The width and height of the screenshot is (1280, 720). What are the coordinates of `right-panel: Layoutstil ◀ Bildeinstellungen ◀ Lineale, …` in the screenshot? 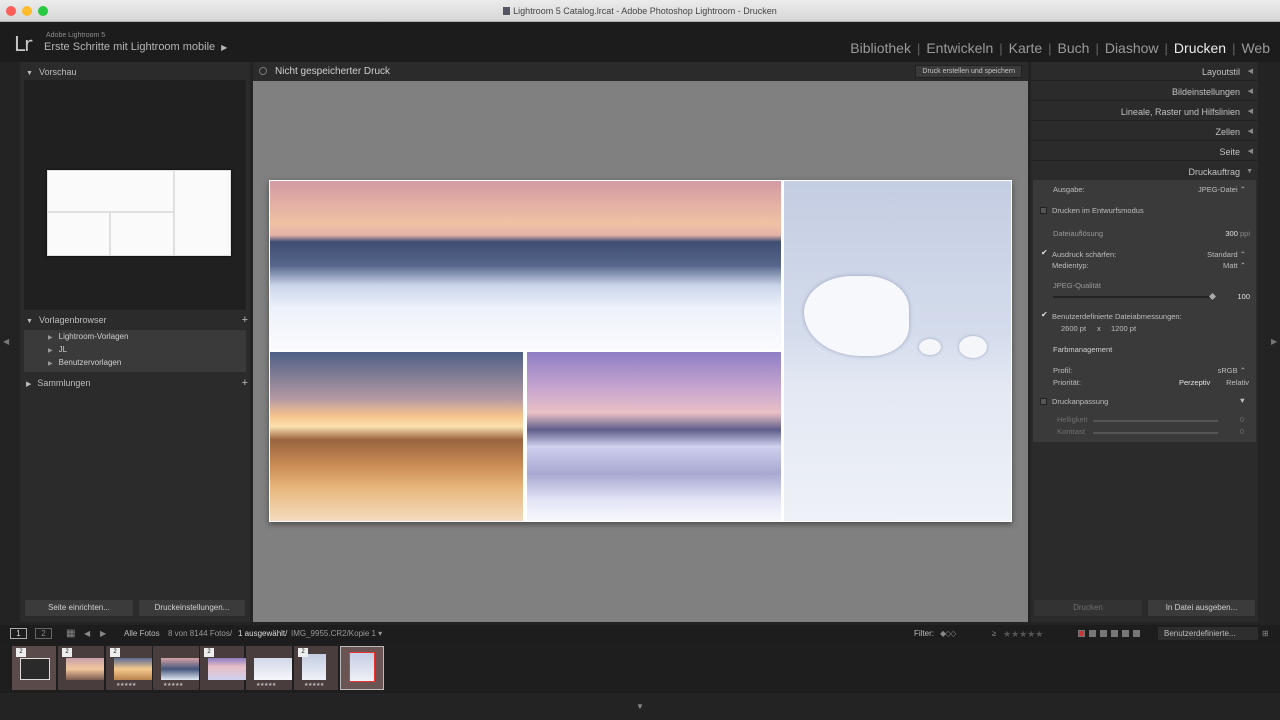 It's located at (1144, 342).